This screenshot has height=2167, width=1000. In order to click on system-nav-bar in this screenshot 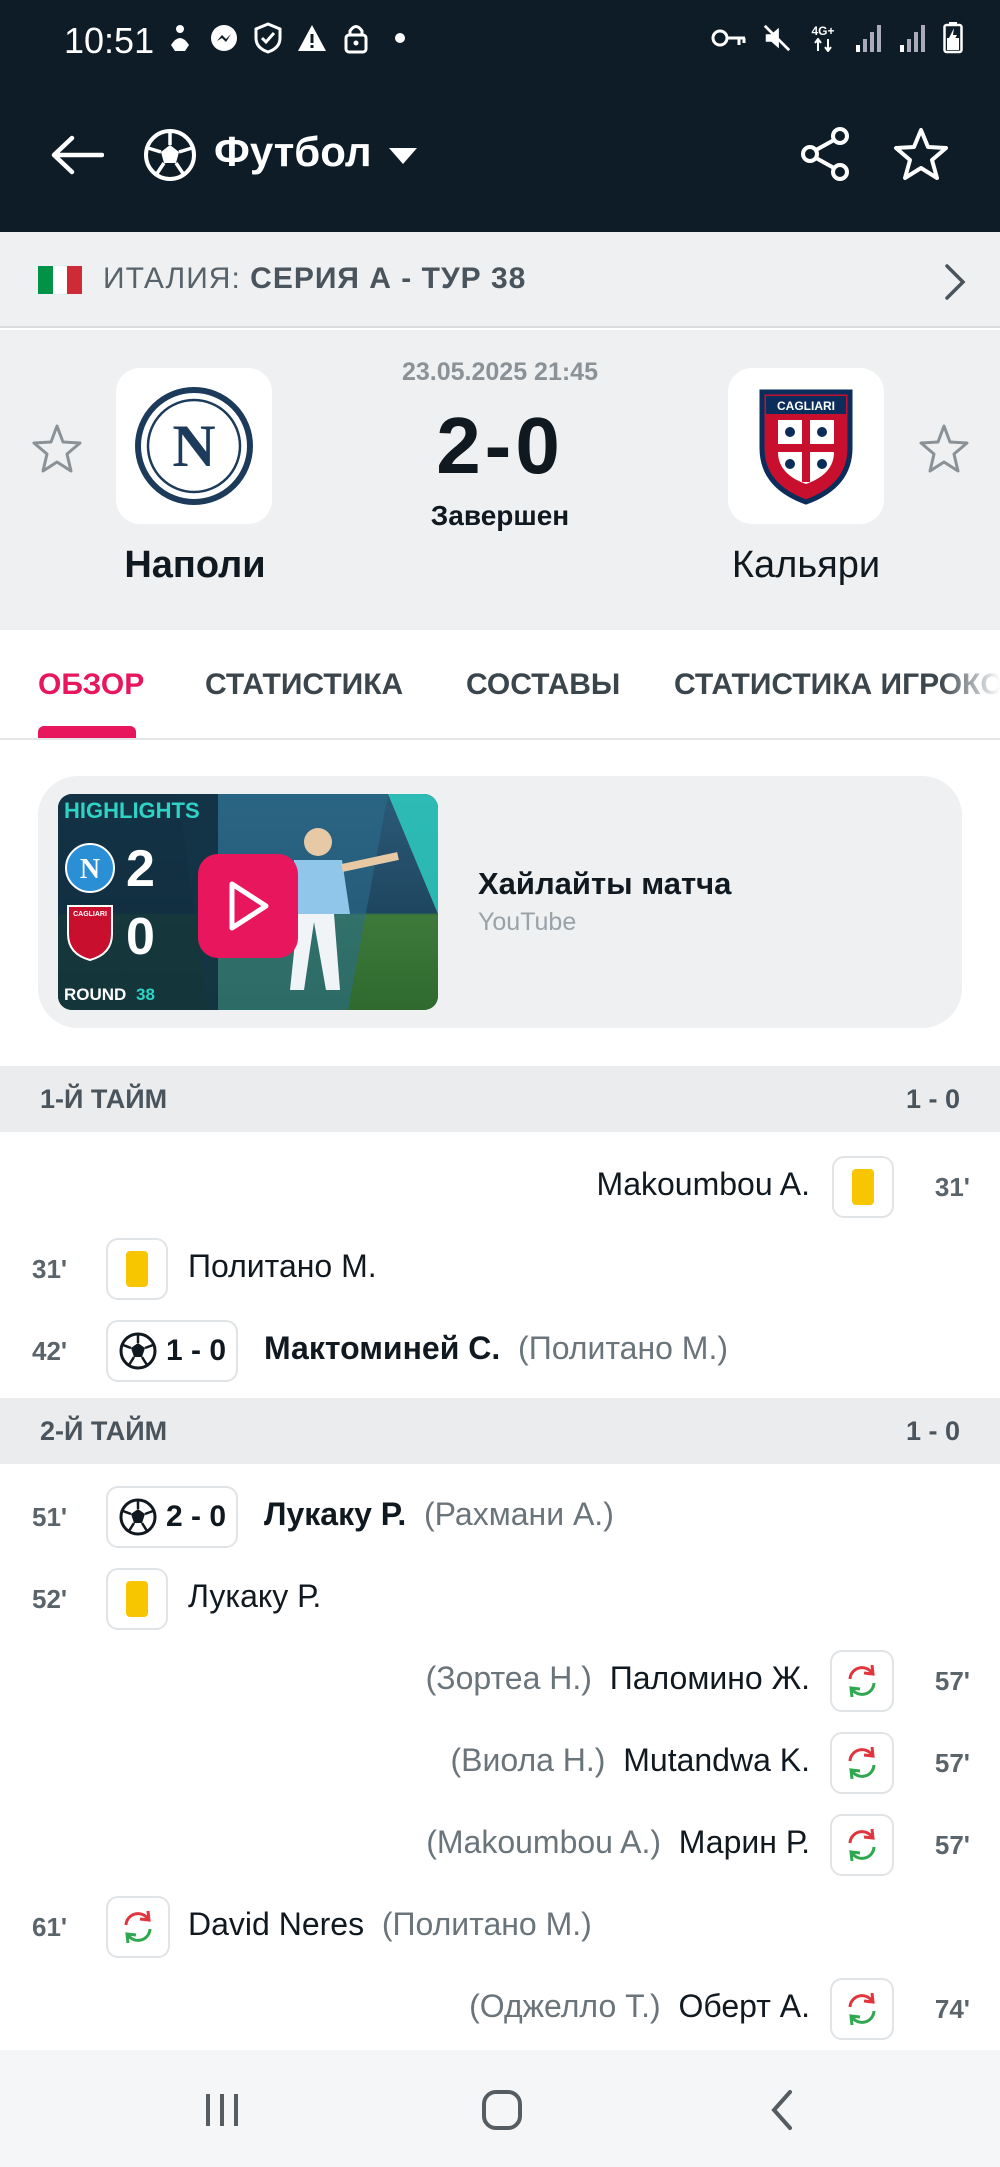, I will do `click(500, 2108)`.